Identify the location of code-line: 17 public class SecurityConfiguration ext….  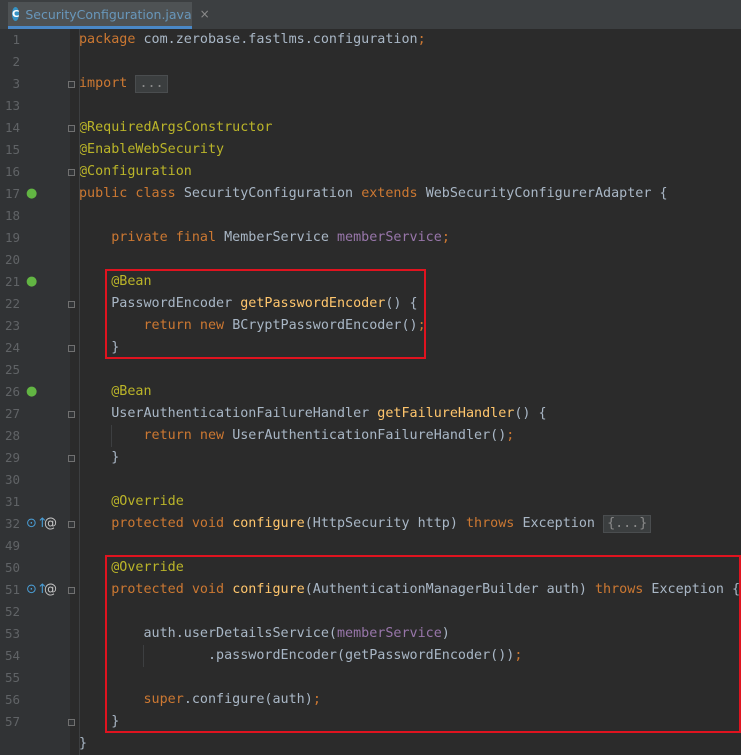
(370, 194).